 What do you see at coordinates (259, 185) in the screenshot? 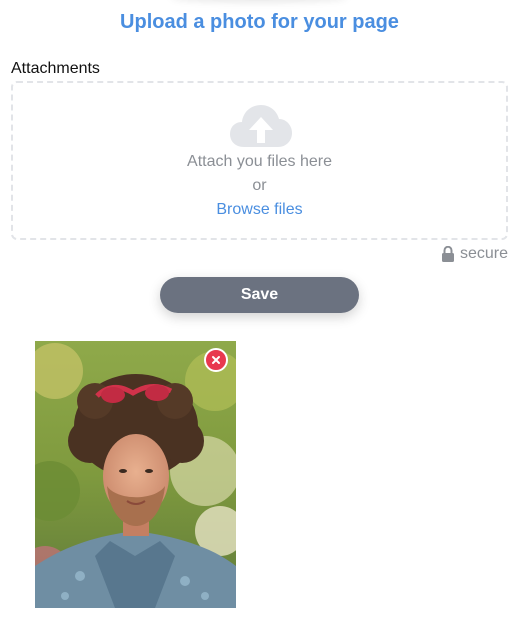
I see `dropzone-or-text: or` at bounding box center [259, 185].